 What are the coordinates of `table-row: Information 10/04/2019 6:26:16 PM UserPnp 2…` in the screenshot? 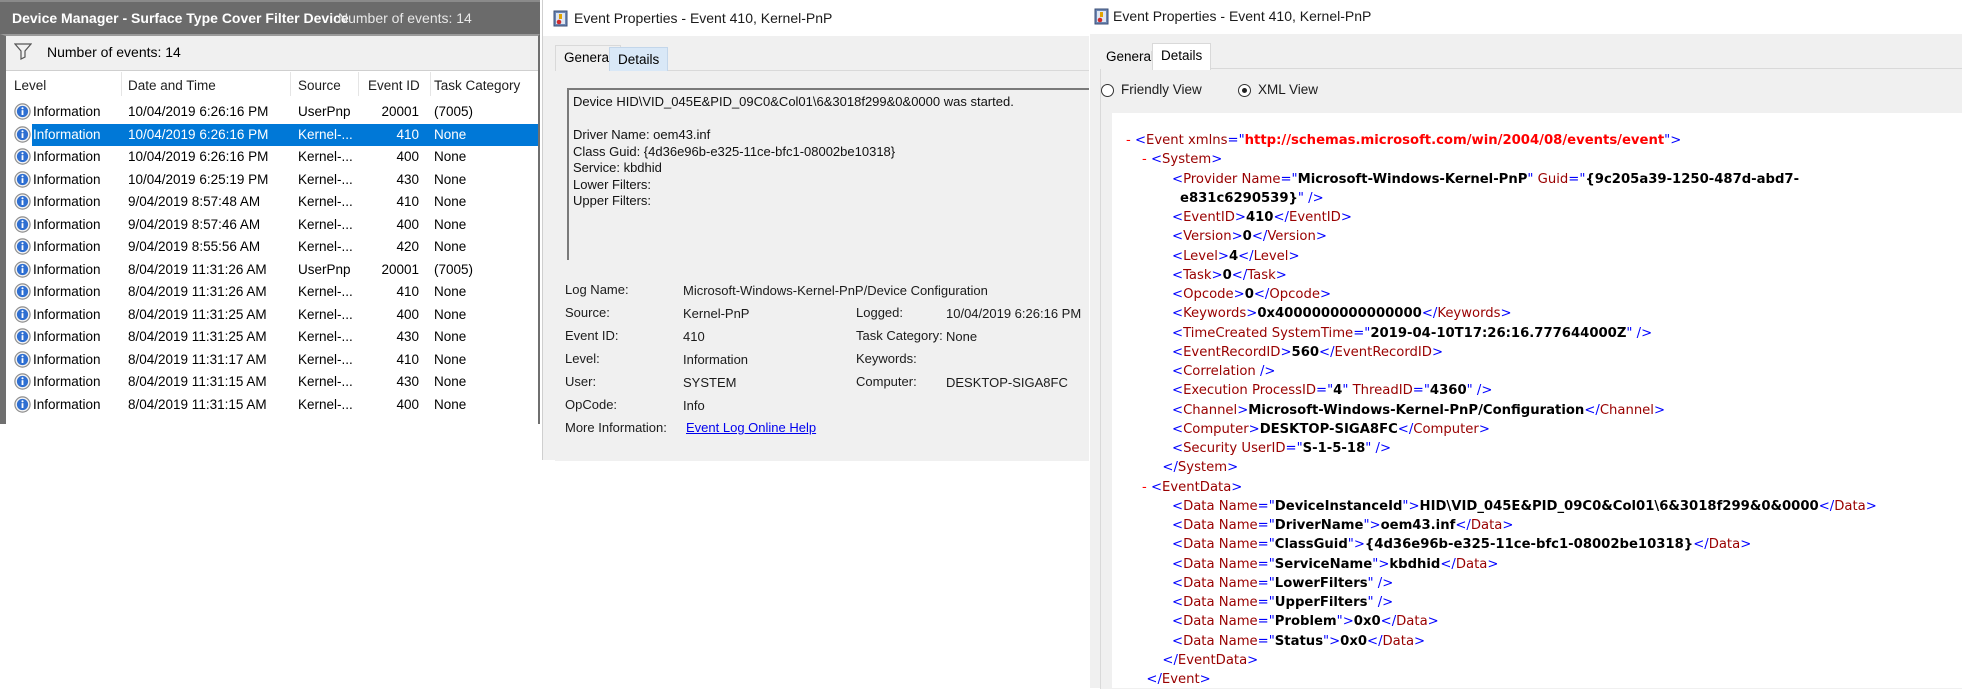 It's located at (272, 112).